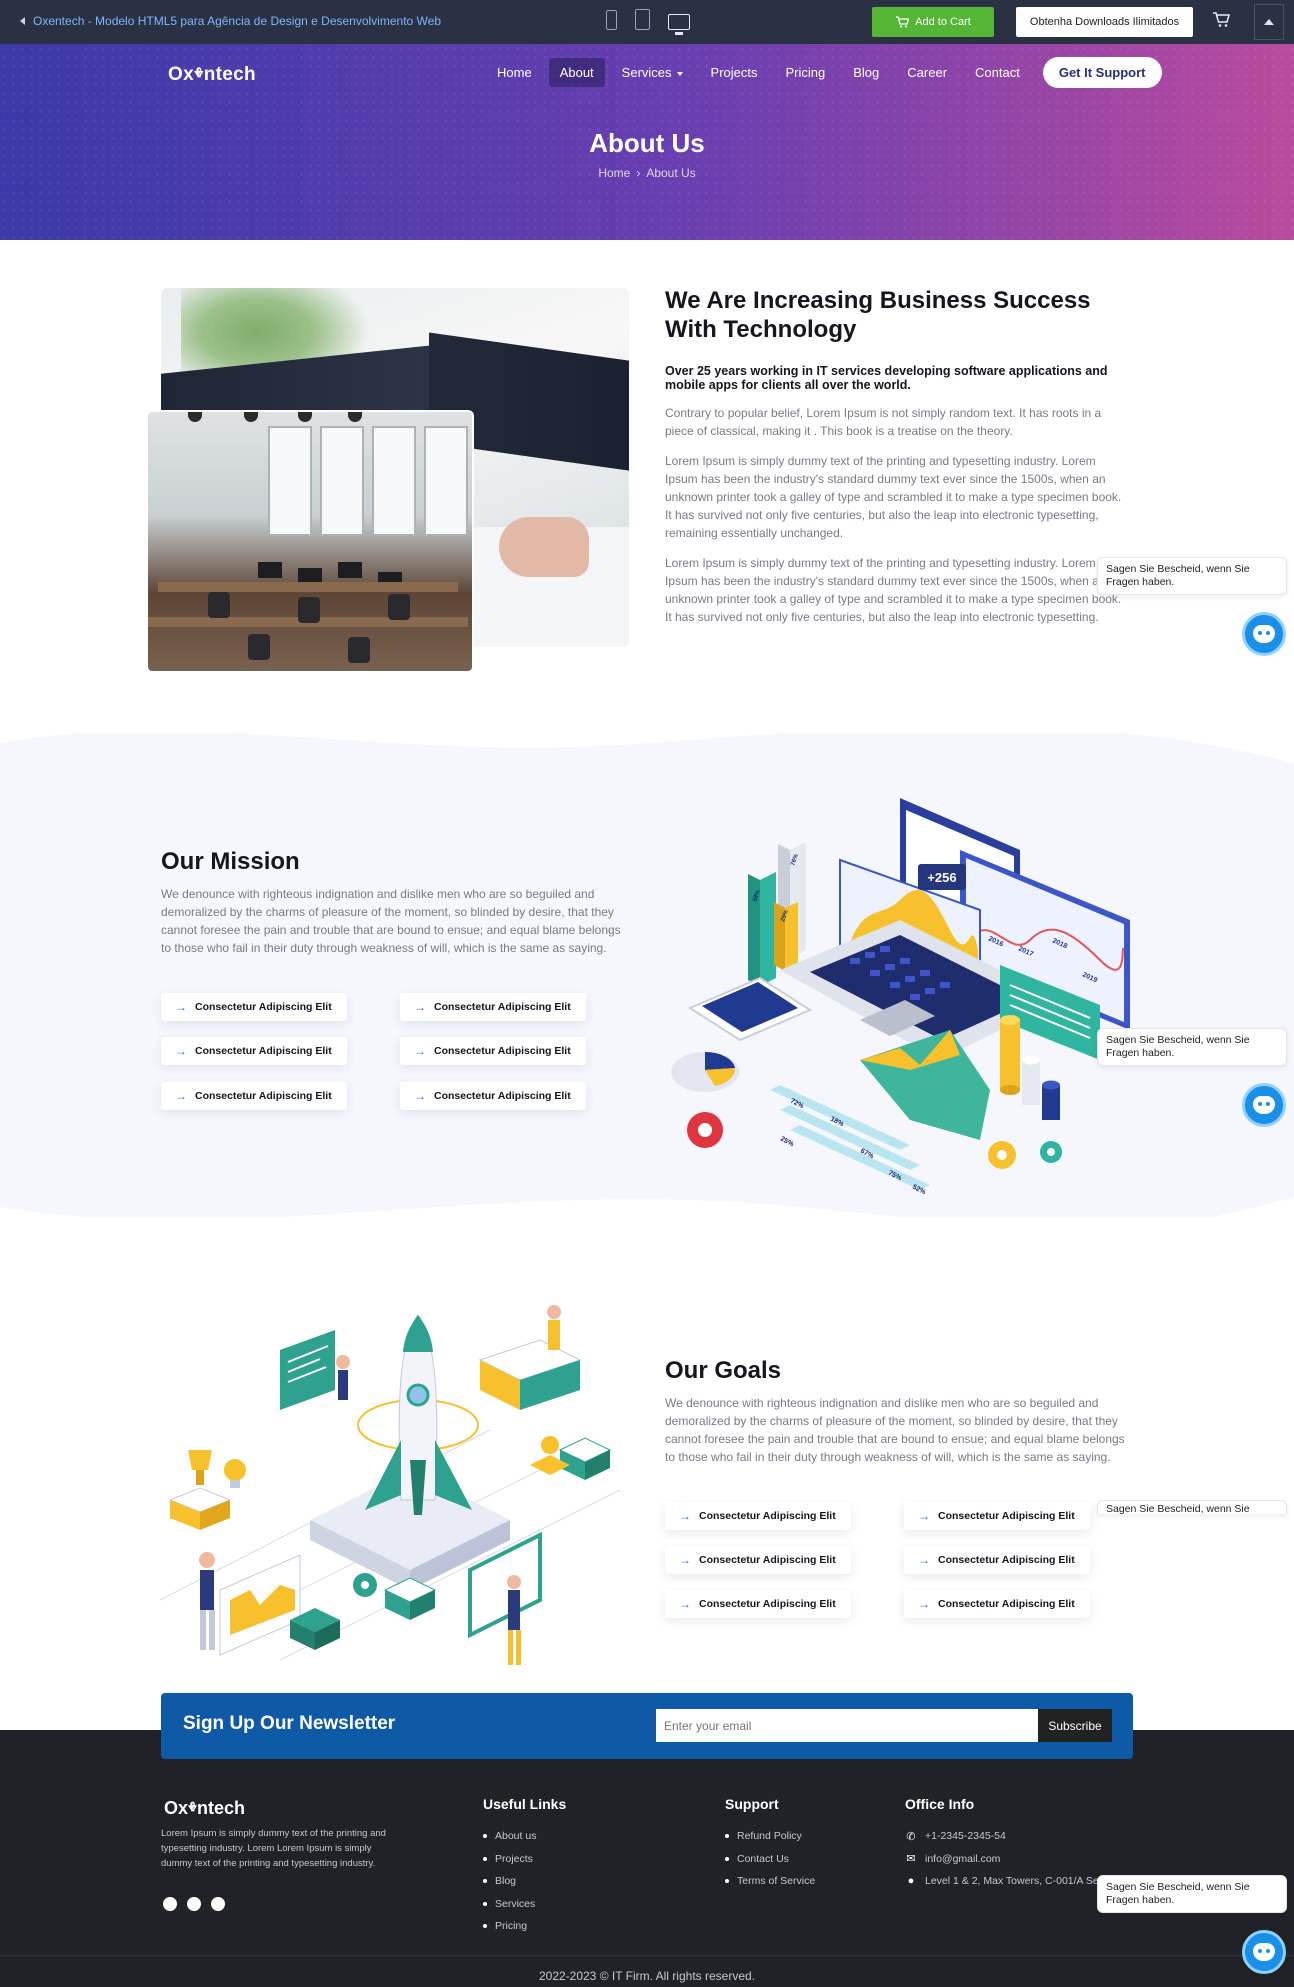 This screenshot has width=1294, height=1987. Describe the element at coordinates (576, 72) in the screenshot. I see `nav-about: About` at that location.